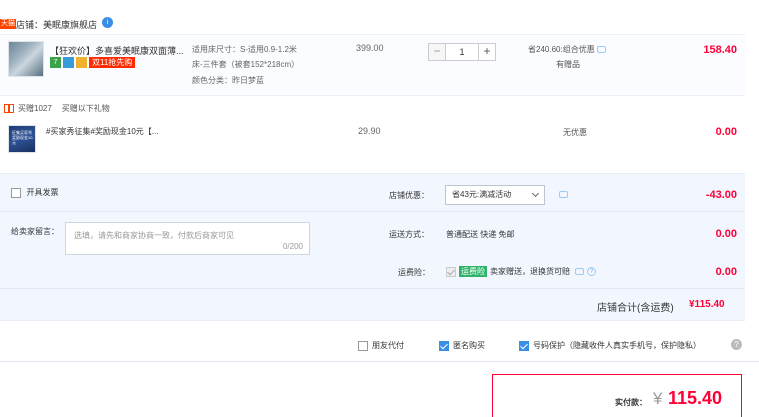 This screenshot has width=759, height=417. What do you see at coordinates (228, 80) in the screenshot?
I see `spec-color: 颜色分类：昨日梦蓝` at bounding box center [228, 80].